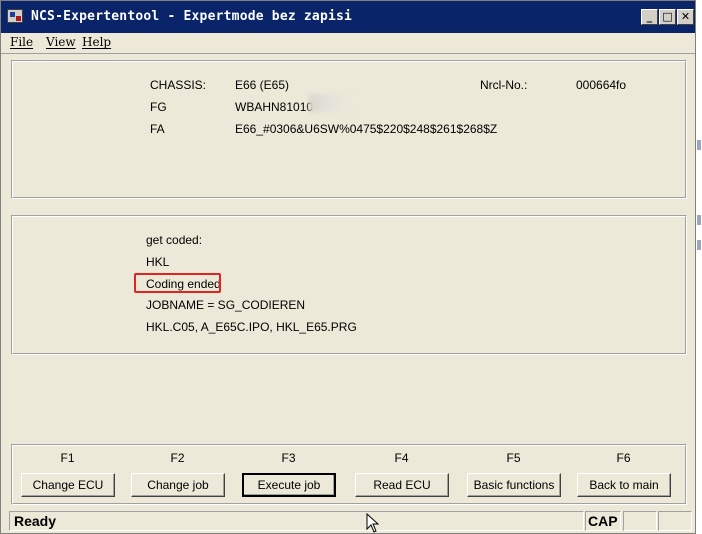 Image resolution: width=702 pixels, height=534 pixels. Describe the element at coordinates (685, 17) in the screenshot. I see `close-button: ✕` at that location.